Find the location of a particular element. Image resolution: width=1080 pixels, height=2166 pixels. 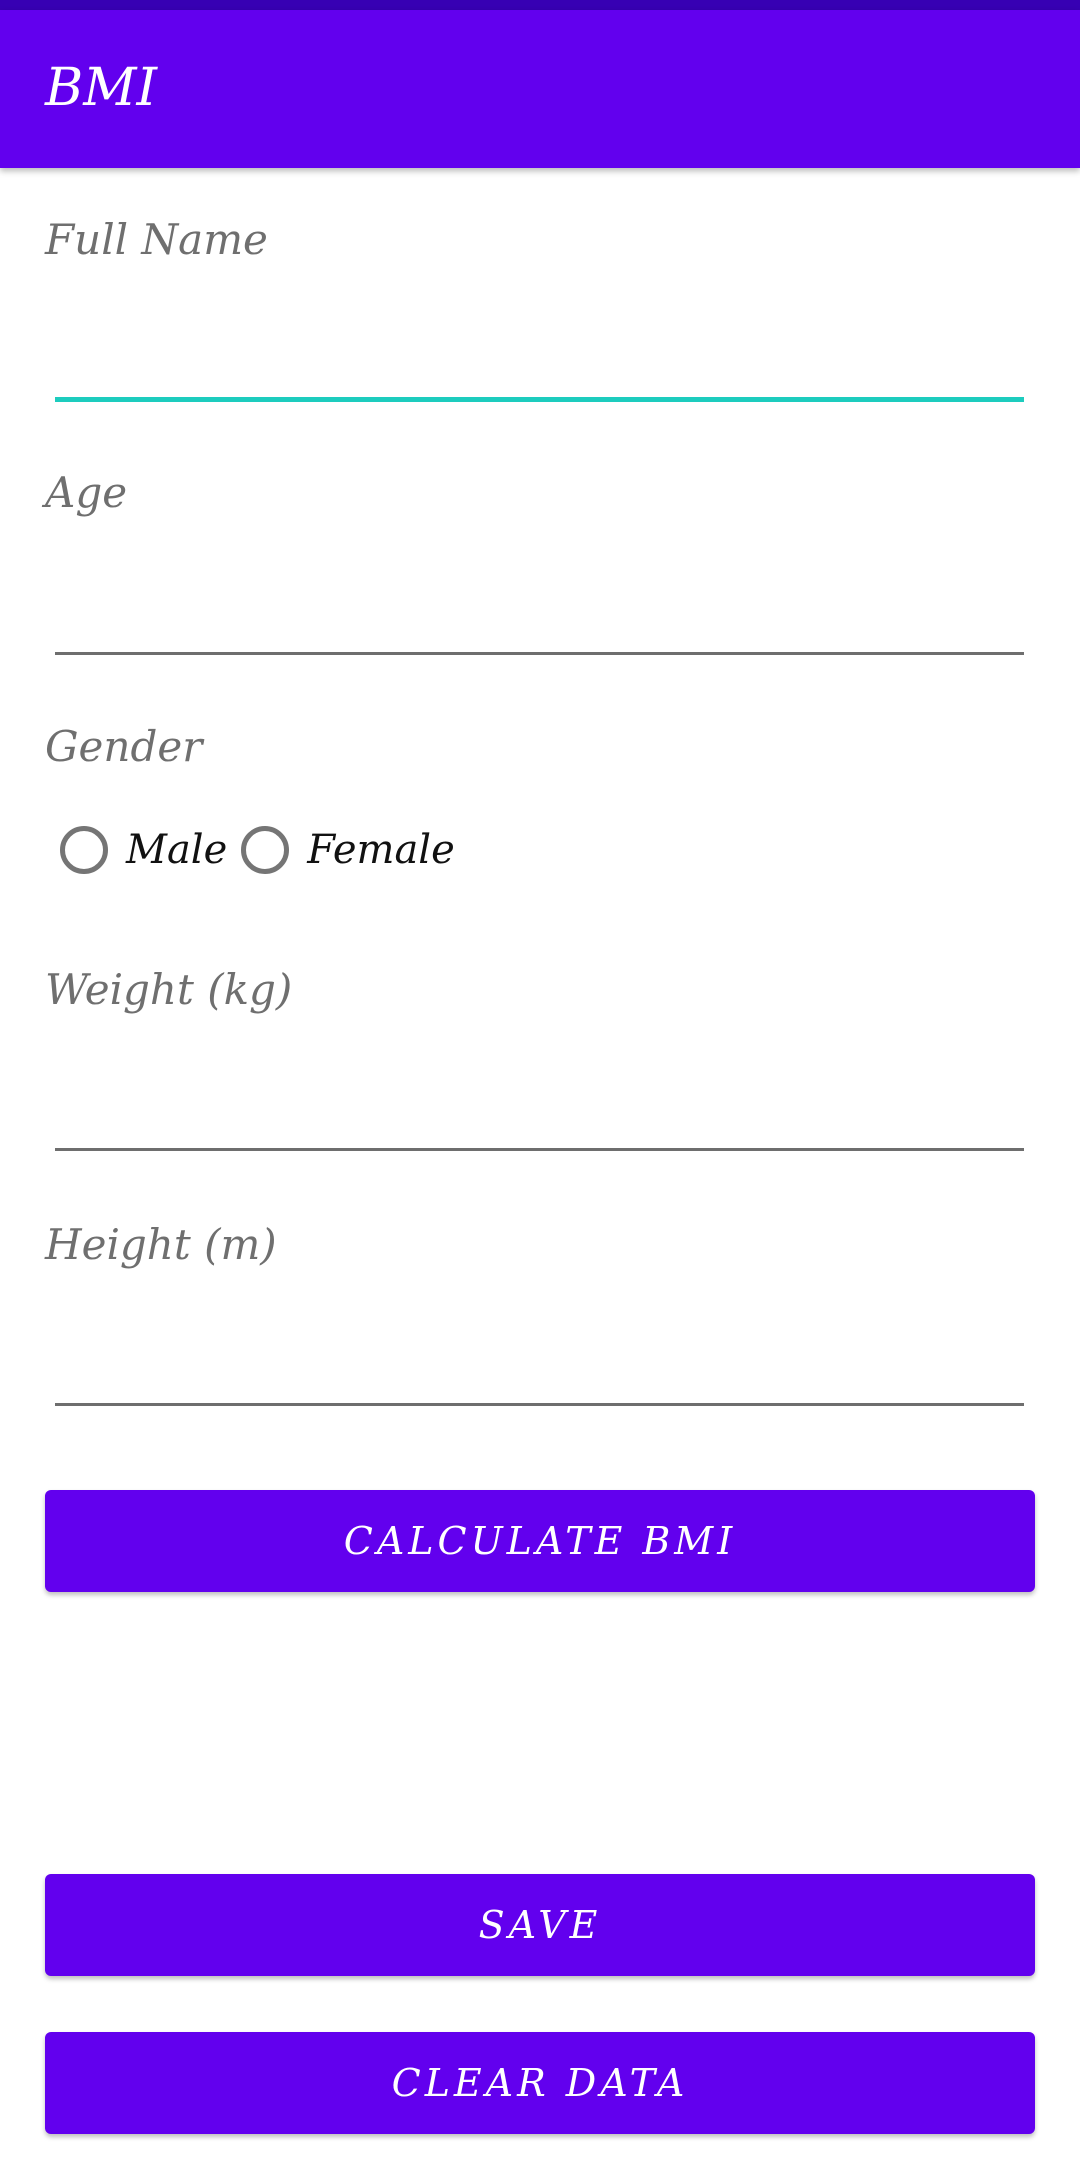

gender-radio-group: Male Female is located at coordinates (264, 850).